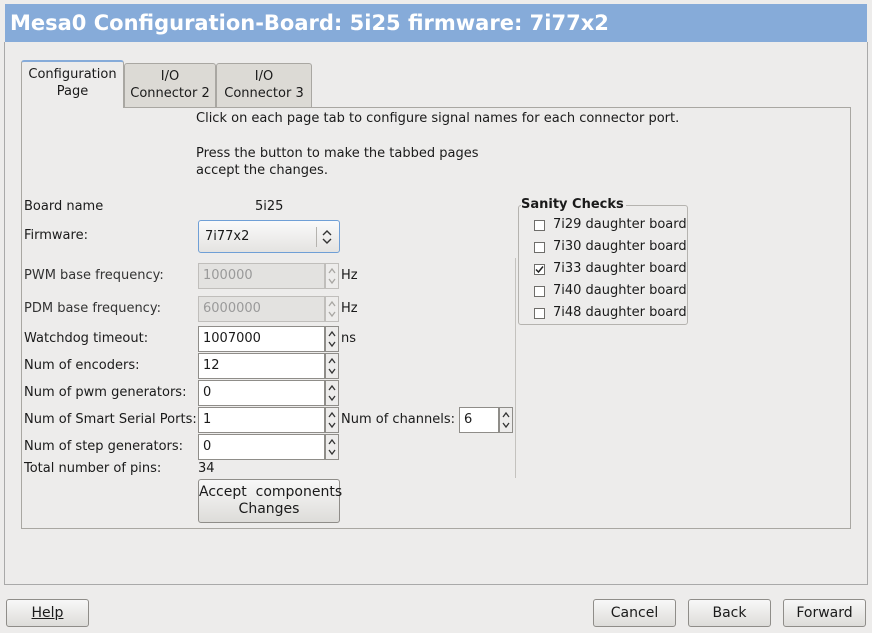 The width and height of the screenshot is (872, 633). I want to click on tab-label-line1: Configuration, so click(72, 74).